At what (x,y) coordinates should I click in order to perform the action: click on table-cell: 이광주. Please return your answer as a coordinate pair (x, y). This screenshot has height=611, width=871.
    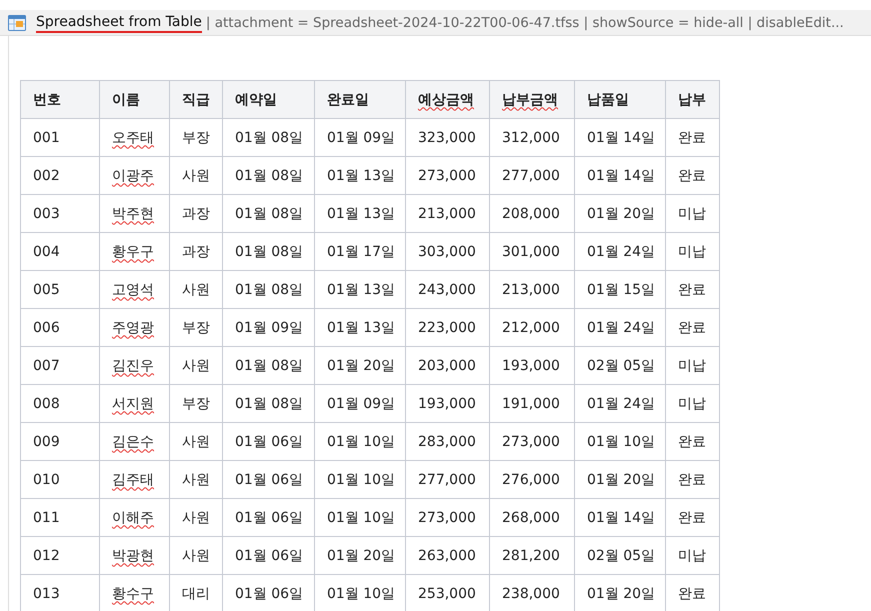
    Looking at the image, I should click on (135, 175).